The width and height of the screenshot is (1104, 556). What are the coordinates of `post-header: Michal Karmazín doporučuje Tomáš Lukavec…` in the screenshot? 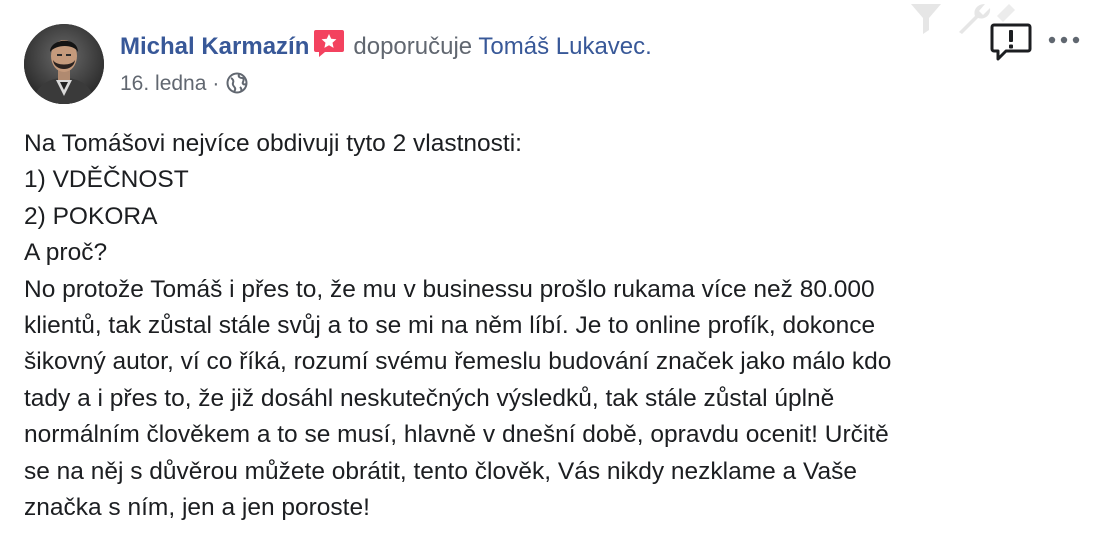 It's located at (386, 46).